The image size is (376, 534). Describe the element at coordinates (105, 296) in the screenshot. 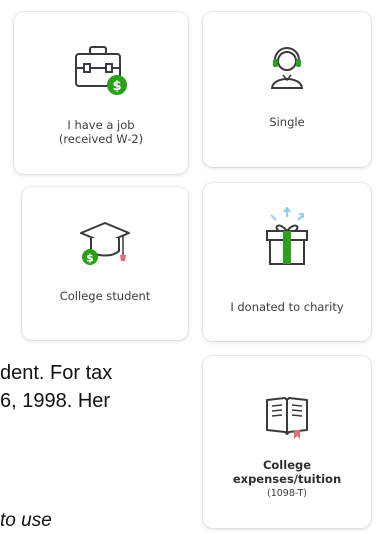

I see `student-card-label: College student` at that location.